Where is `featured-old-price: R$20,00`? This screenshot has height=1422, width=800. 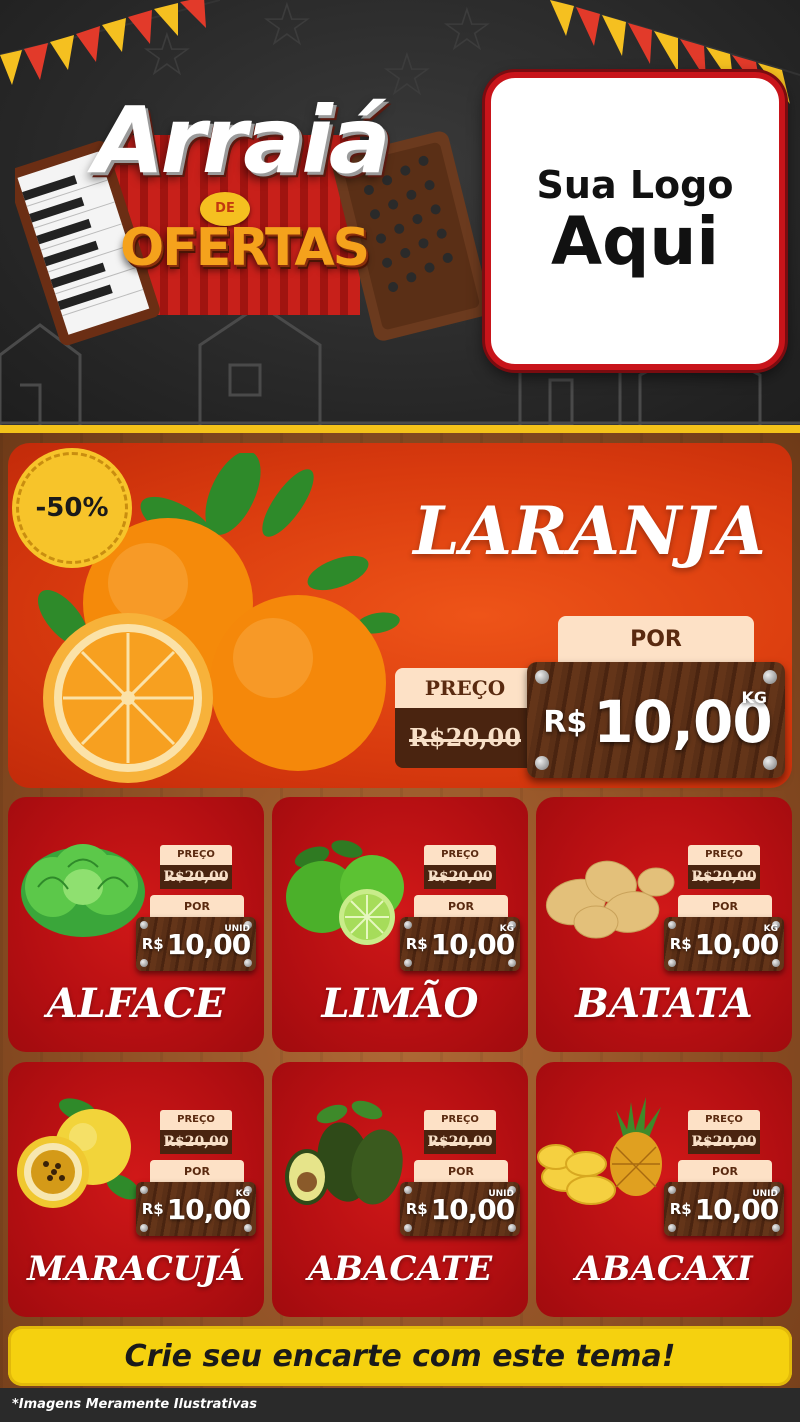
featured-old-price: R$20,00 is located at coordinates (465, 738).